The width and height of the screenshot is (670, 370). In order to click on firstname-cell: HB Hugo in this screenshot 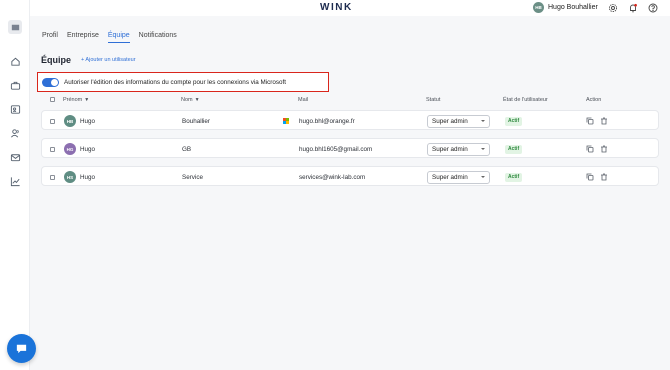, I will do `click(79, 121)`.